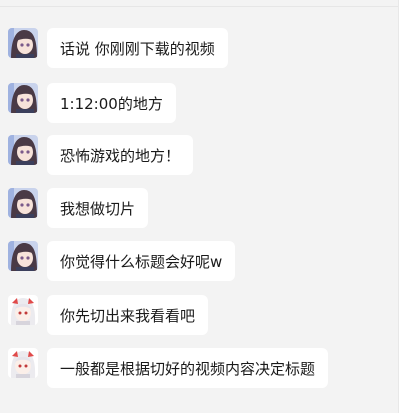 This screenshot has height=413, width=420. I want to click on message-text: 恐怖游戏的地方！, so click(120, 155).